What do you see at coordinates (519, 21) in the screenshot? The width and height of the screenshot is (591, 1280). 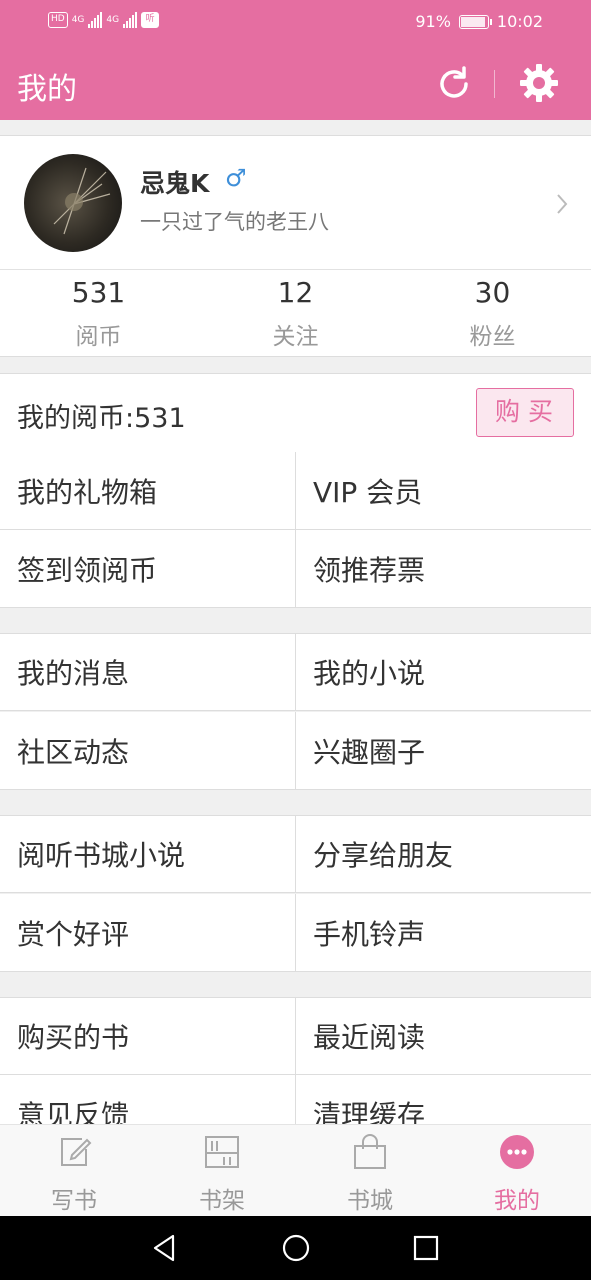 I see `clock: 10:02` at bounding box center [519, 21].